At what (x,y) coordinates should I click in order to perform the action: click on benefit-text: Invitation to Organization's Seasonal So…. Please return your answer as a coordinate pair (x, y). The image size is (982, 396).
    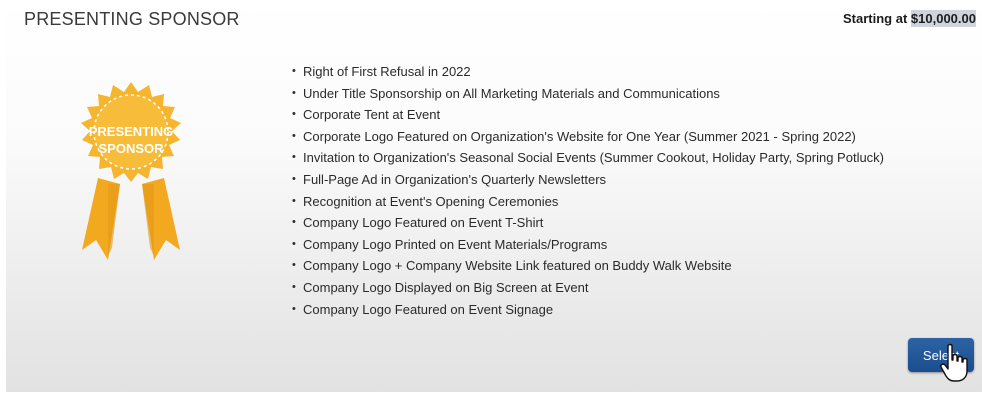
    Looking at the image, I should click on (594, 158).